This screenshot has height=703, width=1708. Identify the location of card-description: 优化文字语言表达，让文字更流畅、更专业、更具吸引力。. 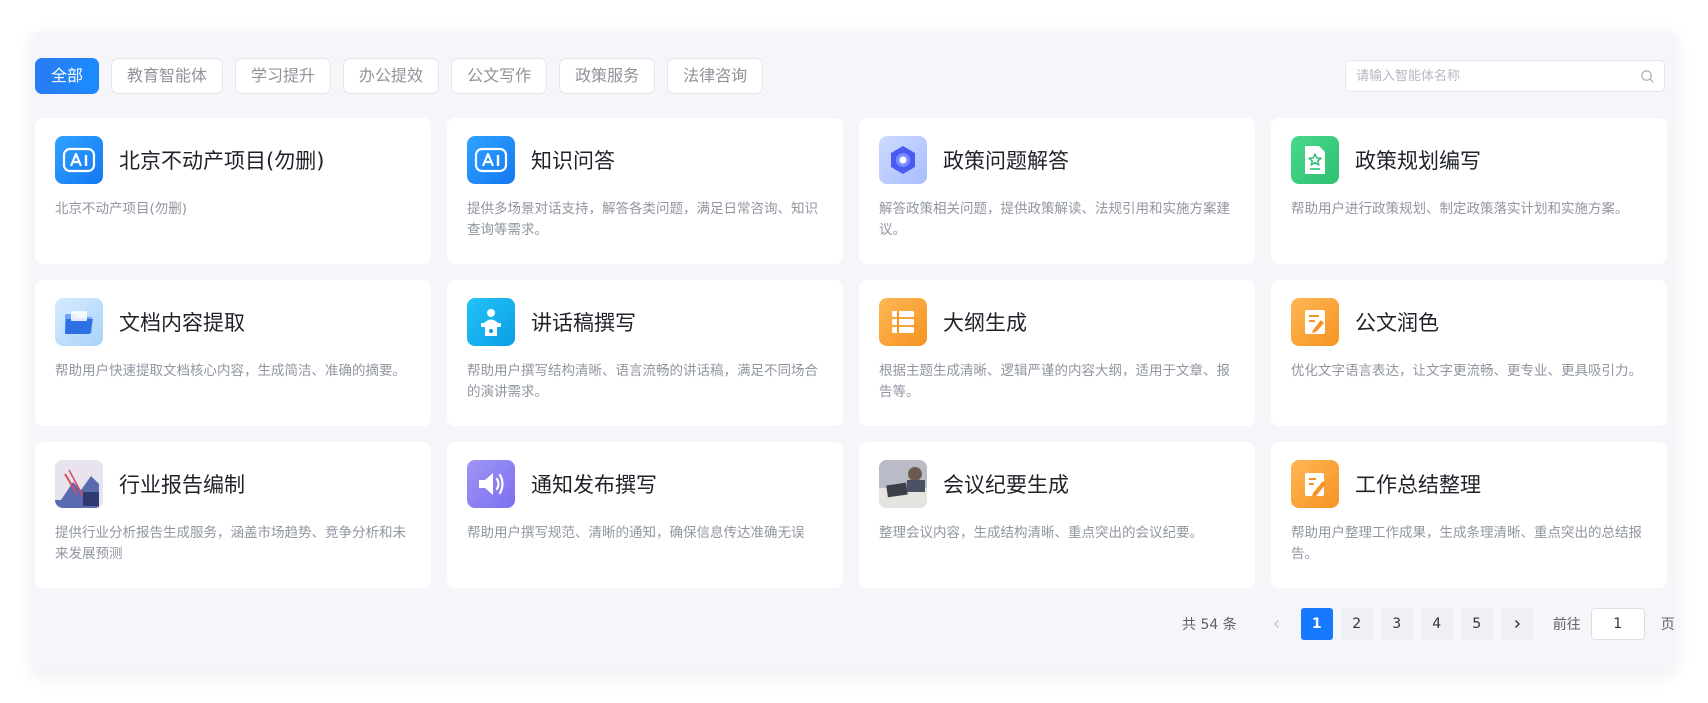
(1466, 371).